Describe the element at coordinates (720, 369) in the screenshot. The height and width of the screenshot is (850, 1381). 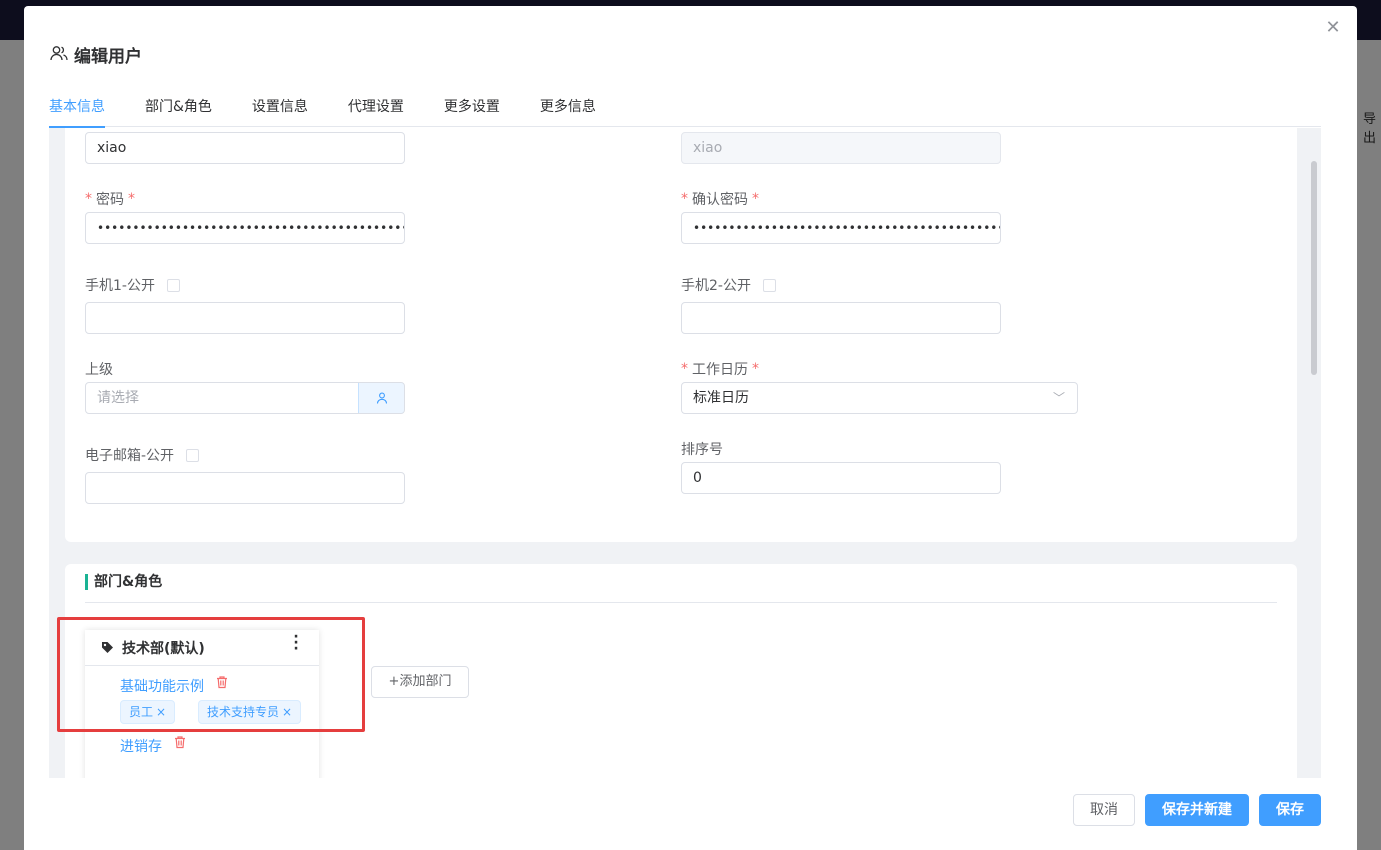
I see `calendar-label: * 工作日历 *` at that location.